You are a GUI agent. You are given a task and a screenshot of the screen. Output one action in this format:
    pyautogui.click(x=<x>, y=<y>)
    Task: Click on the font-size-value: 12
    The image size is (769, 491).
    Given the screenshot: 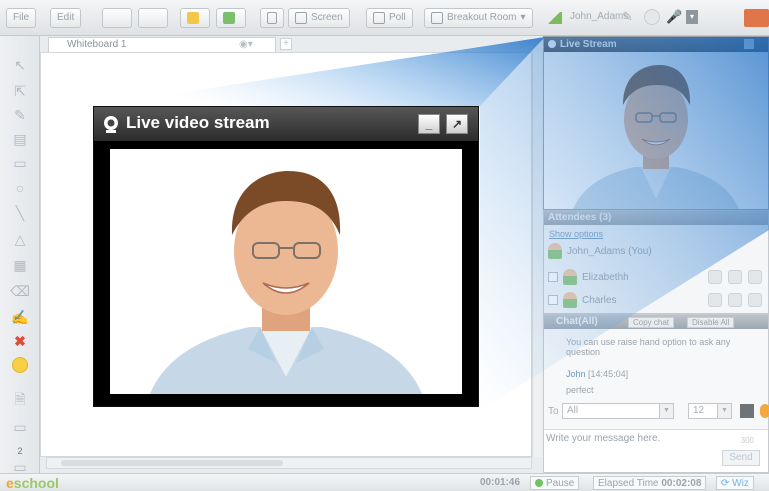 What is the action you would take?
    pyautogui.click(x=699, y=410)
    